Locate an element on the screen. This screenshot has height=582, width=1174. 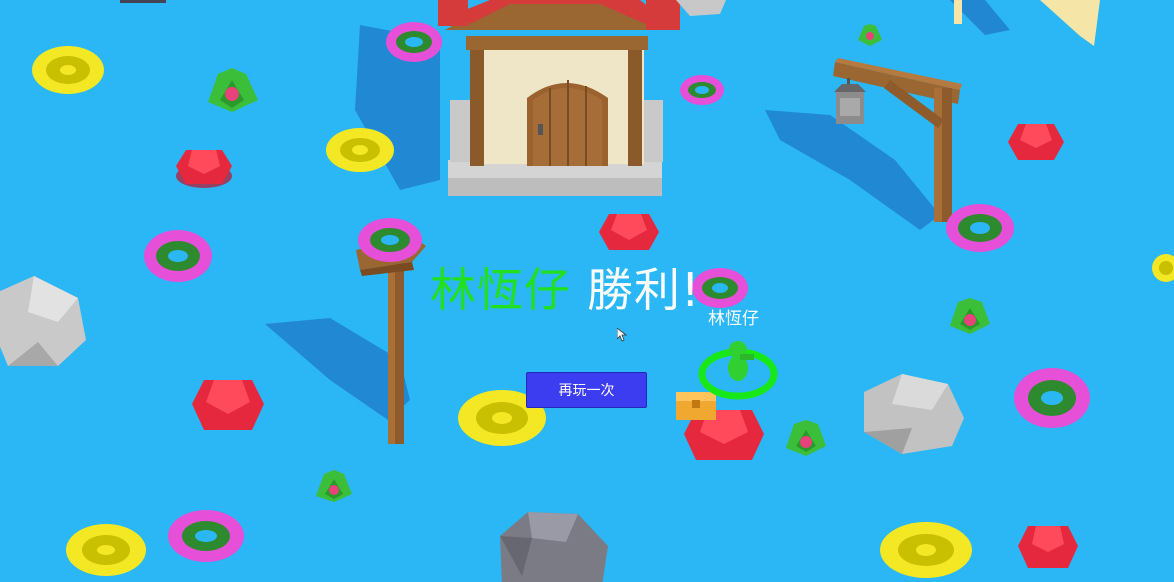
mouse-pointer-icon is located at coordinates (622, 335).